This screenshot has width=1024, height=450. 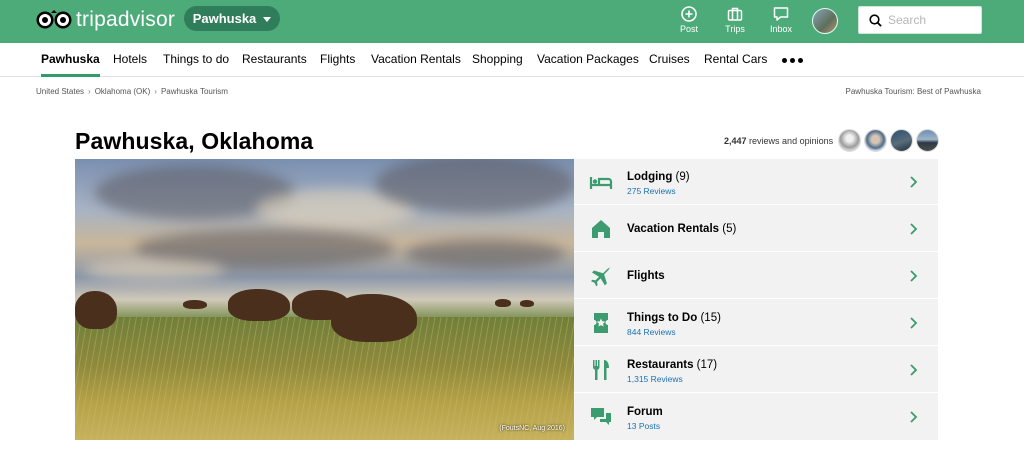 I want to click on category-reviews: 844 Reviews, so click(x=651, y=332).